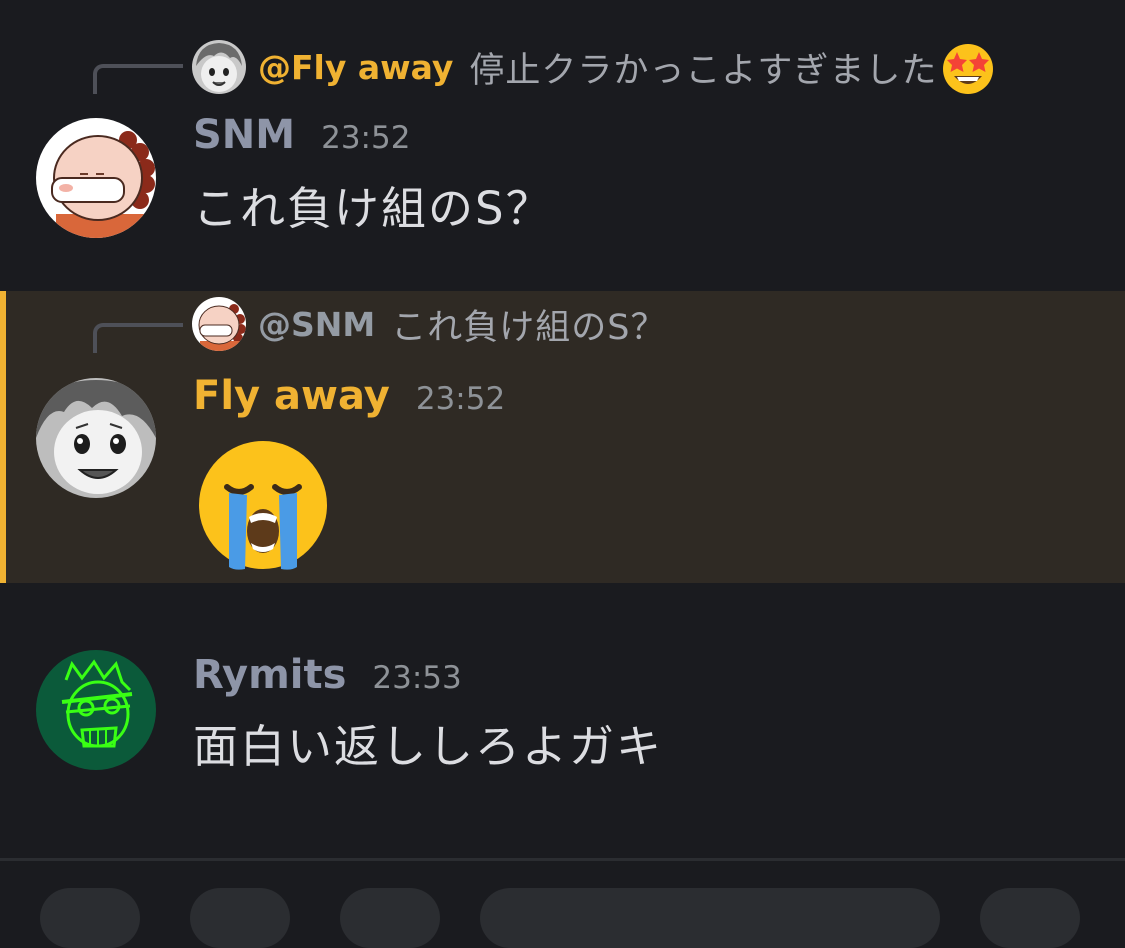 The height and width of the screenshot is (948, 1125). What do you see at coordinates (417, 678) in the screenshot?
I see `timestamp: 23:53` at bounding box center [417, 678].